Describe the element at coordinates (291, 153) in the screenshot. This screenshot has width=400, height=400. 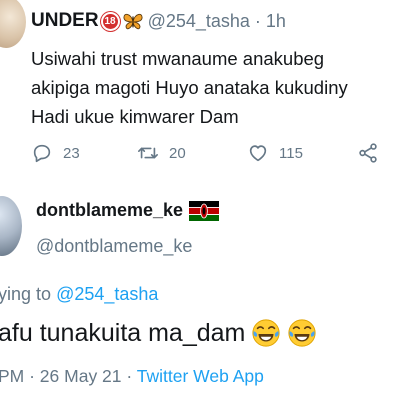
I see `like-count: 115` at that location.